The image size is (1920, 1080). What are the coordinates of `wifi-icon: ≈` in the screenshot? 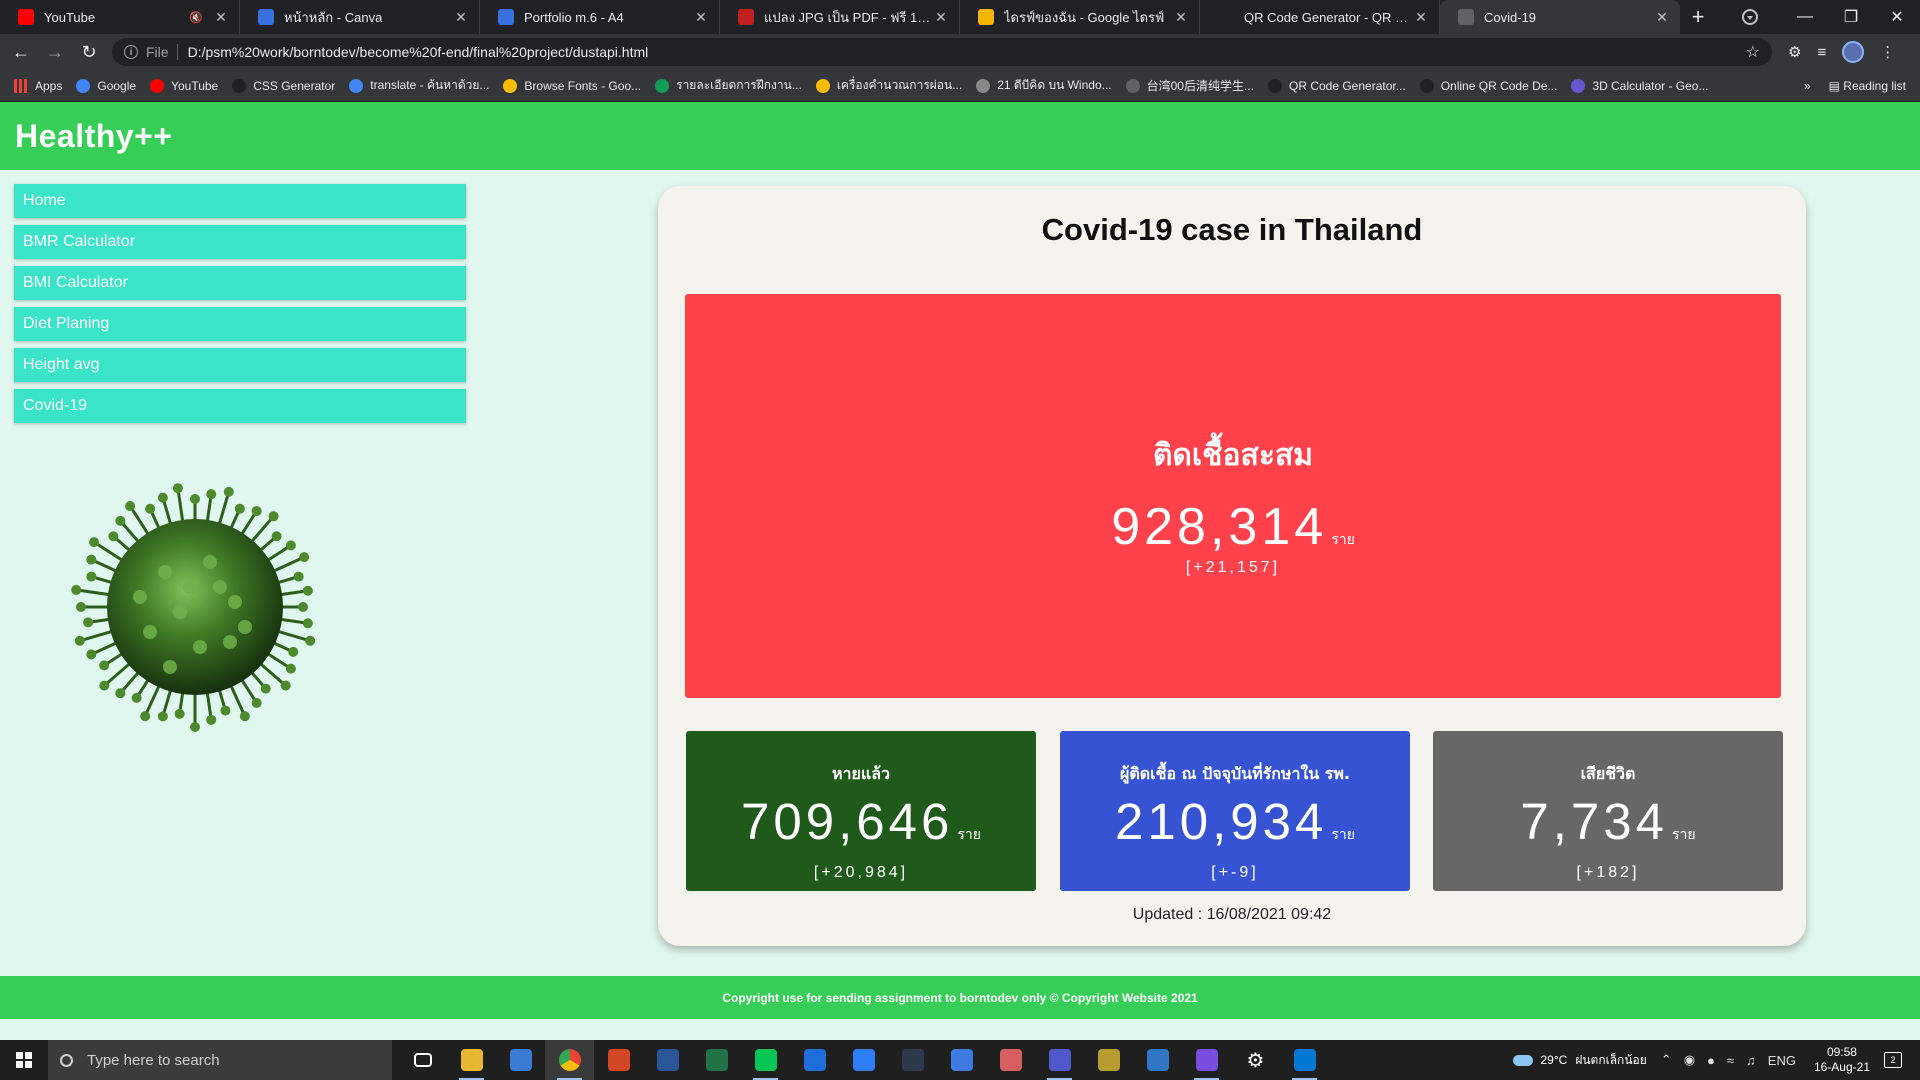 It's located at (1730, 1060).